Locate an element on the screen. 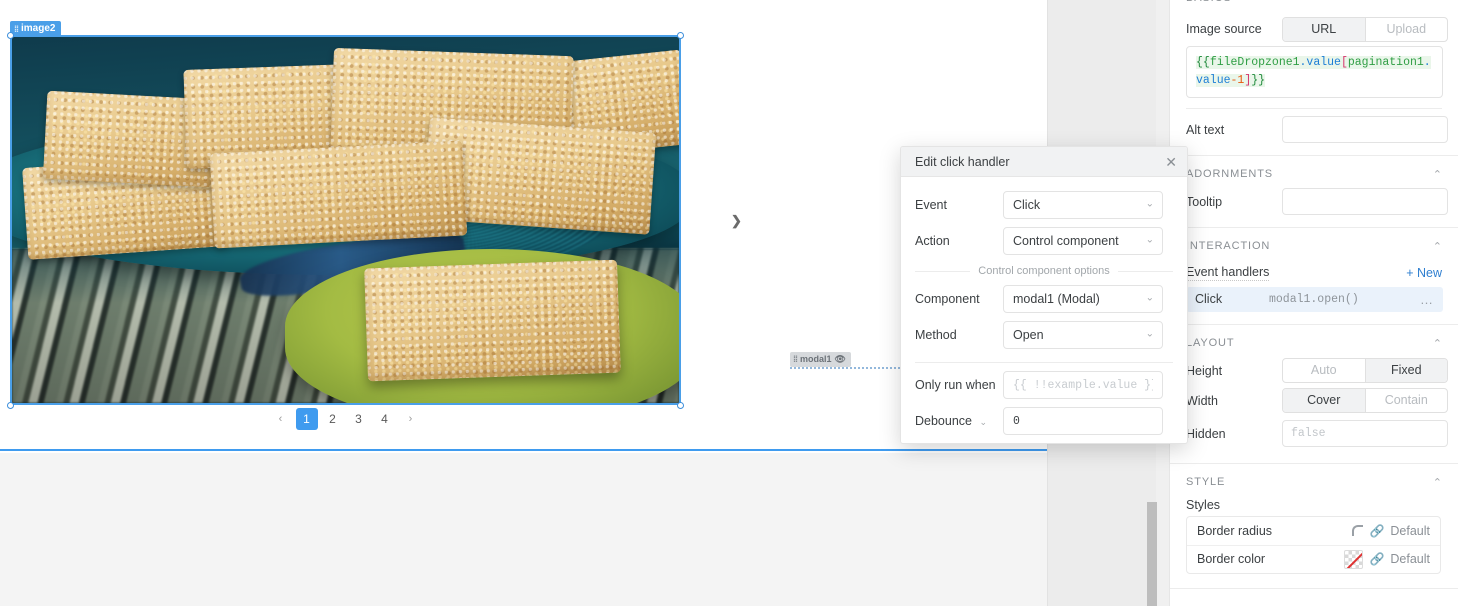  label-component: Component is located at coordinates (947, 299).